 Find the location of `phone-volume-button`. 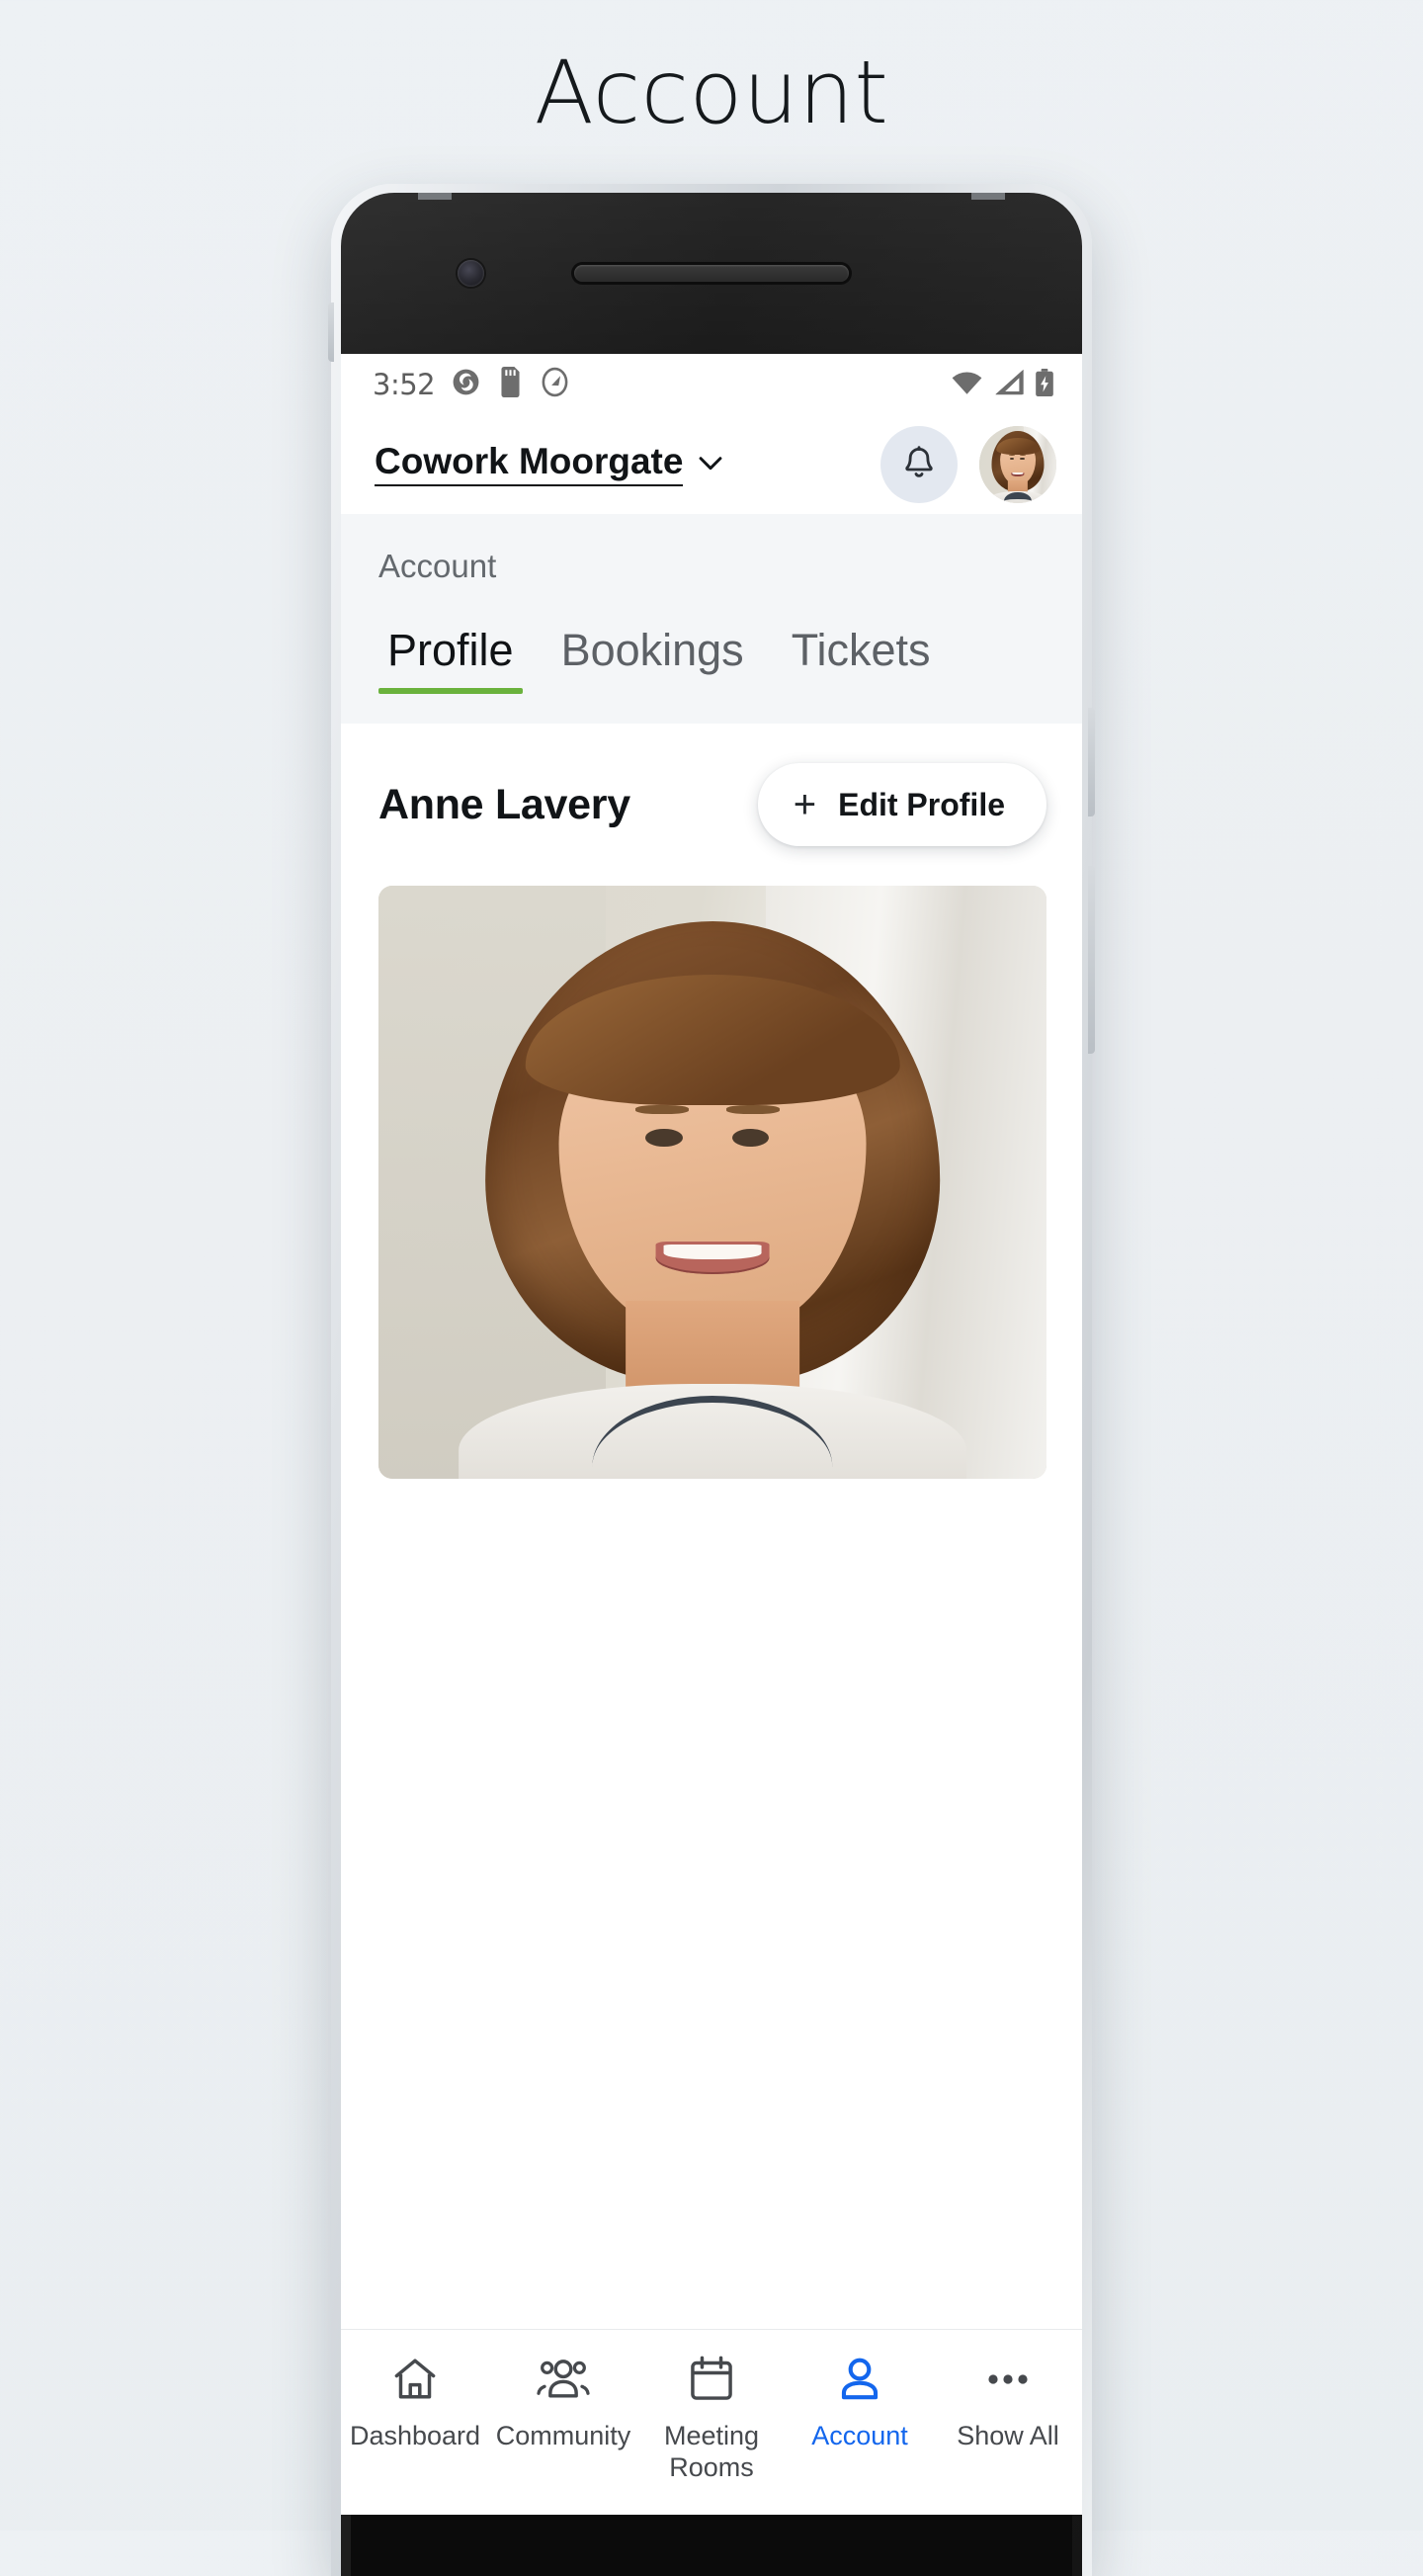

phone-volume-button is located at coordinates (331, 332).